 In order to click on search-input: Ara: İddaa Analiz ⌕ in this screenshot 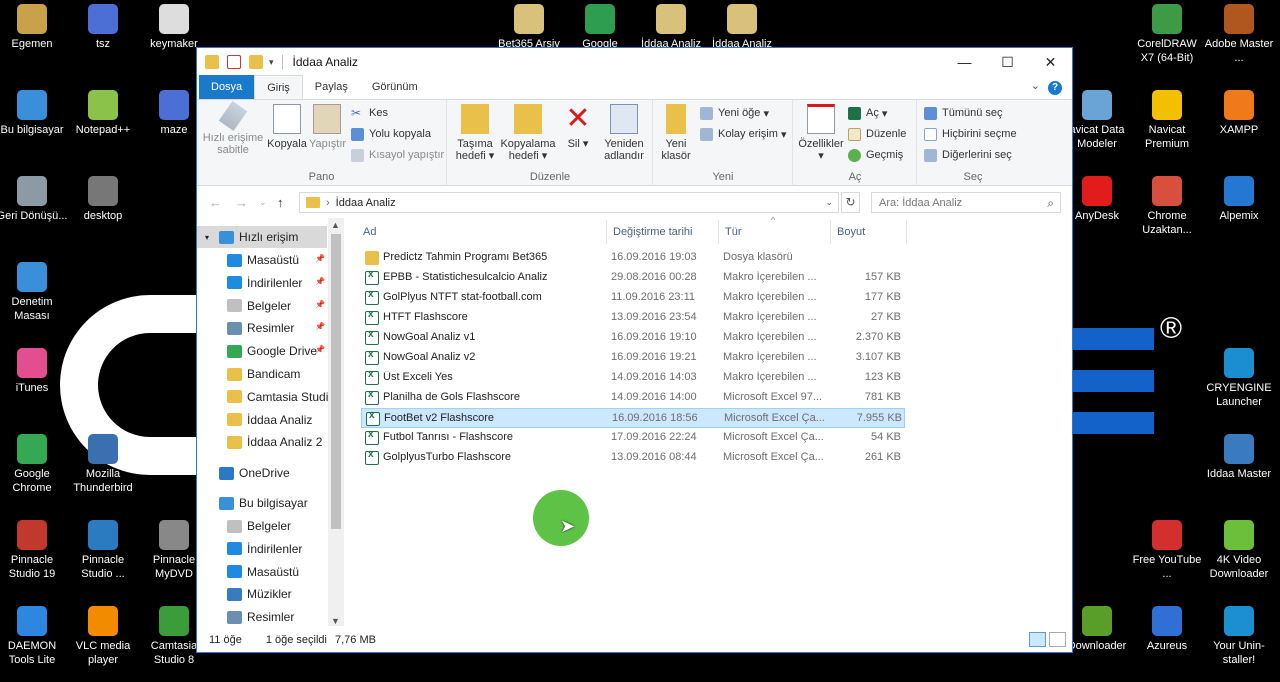, I will do `click(966, 202)`.